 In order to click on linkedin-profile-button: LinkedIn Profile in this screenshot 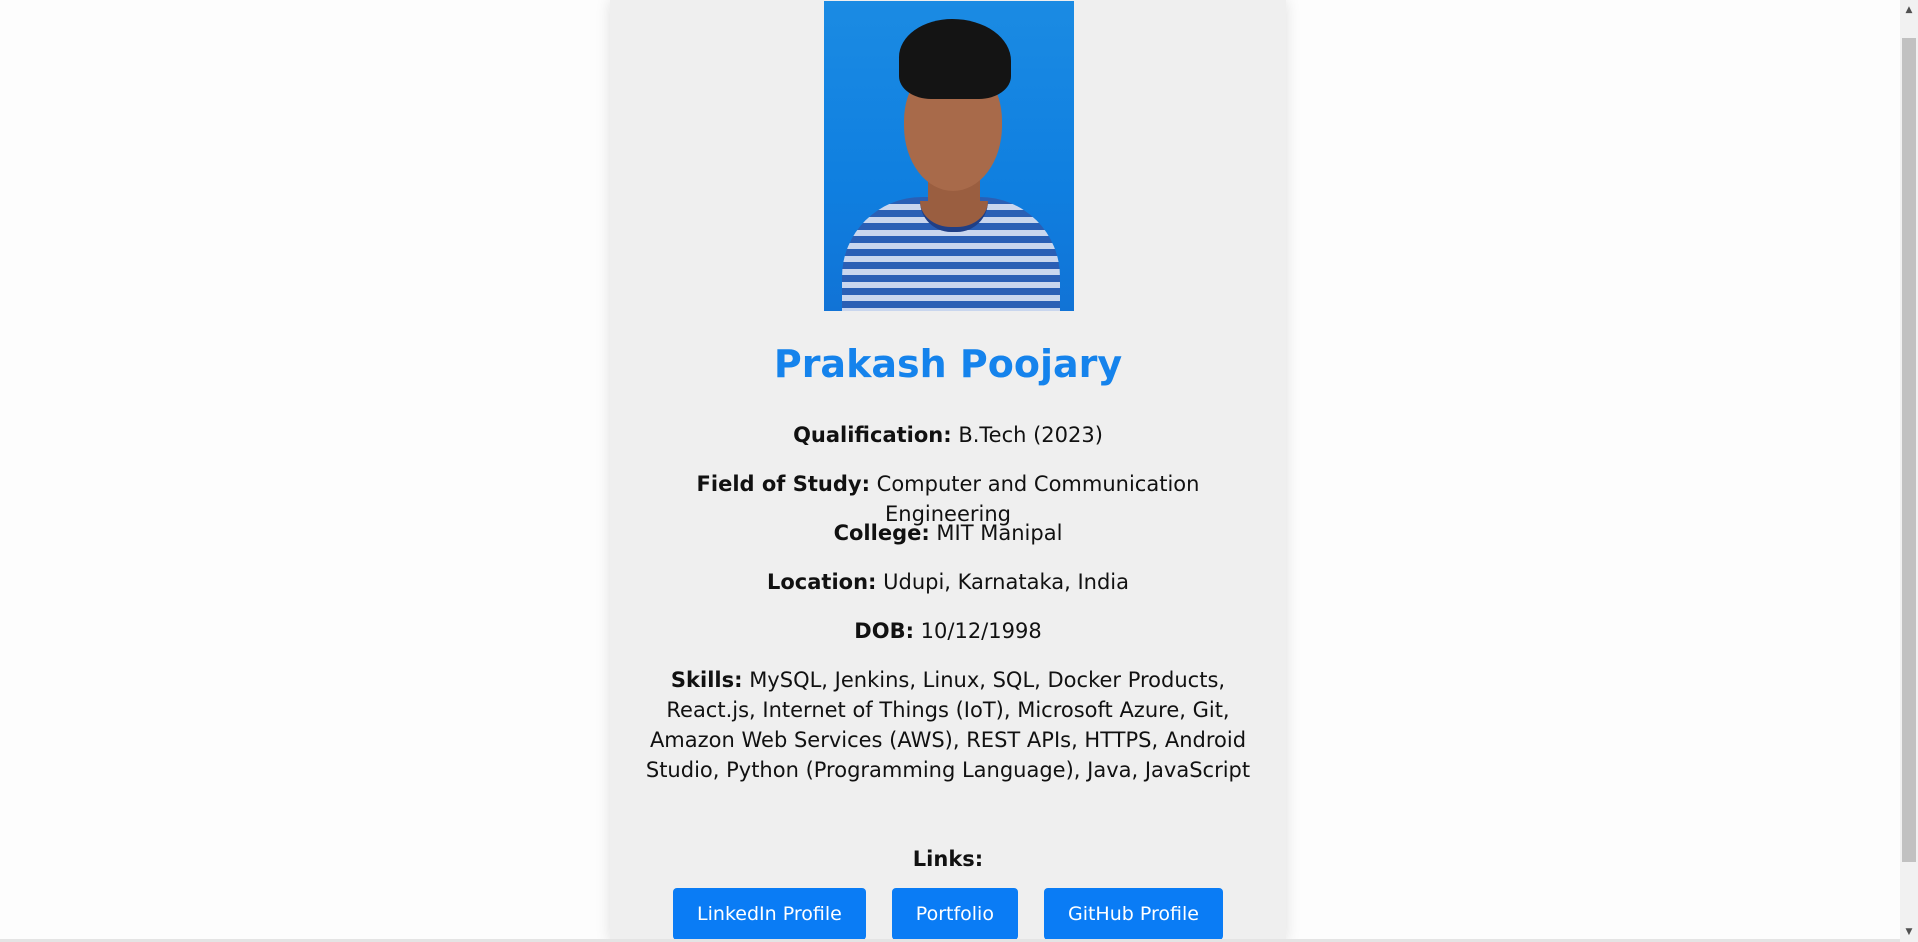, I will do `click(769, 914)`.